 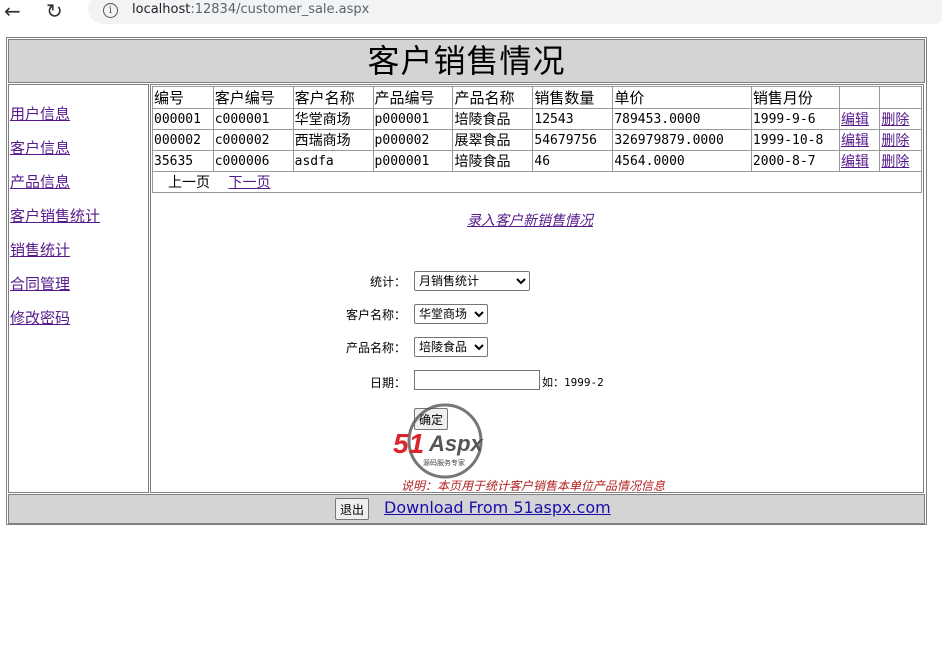 What do you see at coordinates (183, 119) in the screenshot?
I see `cell-id: 000001` at bounding box center [183, 119].